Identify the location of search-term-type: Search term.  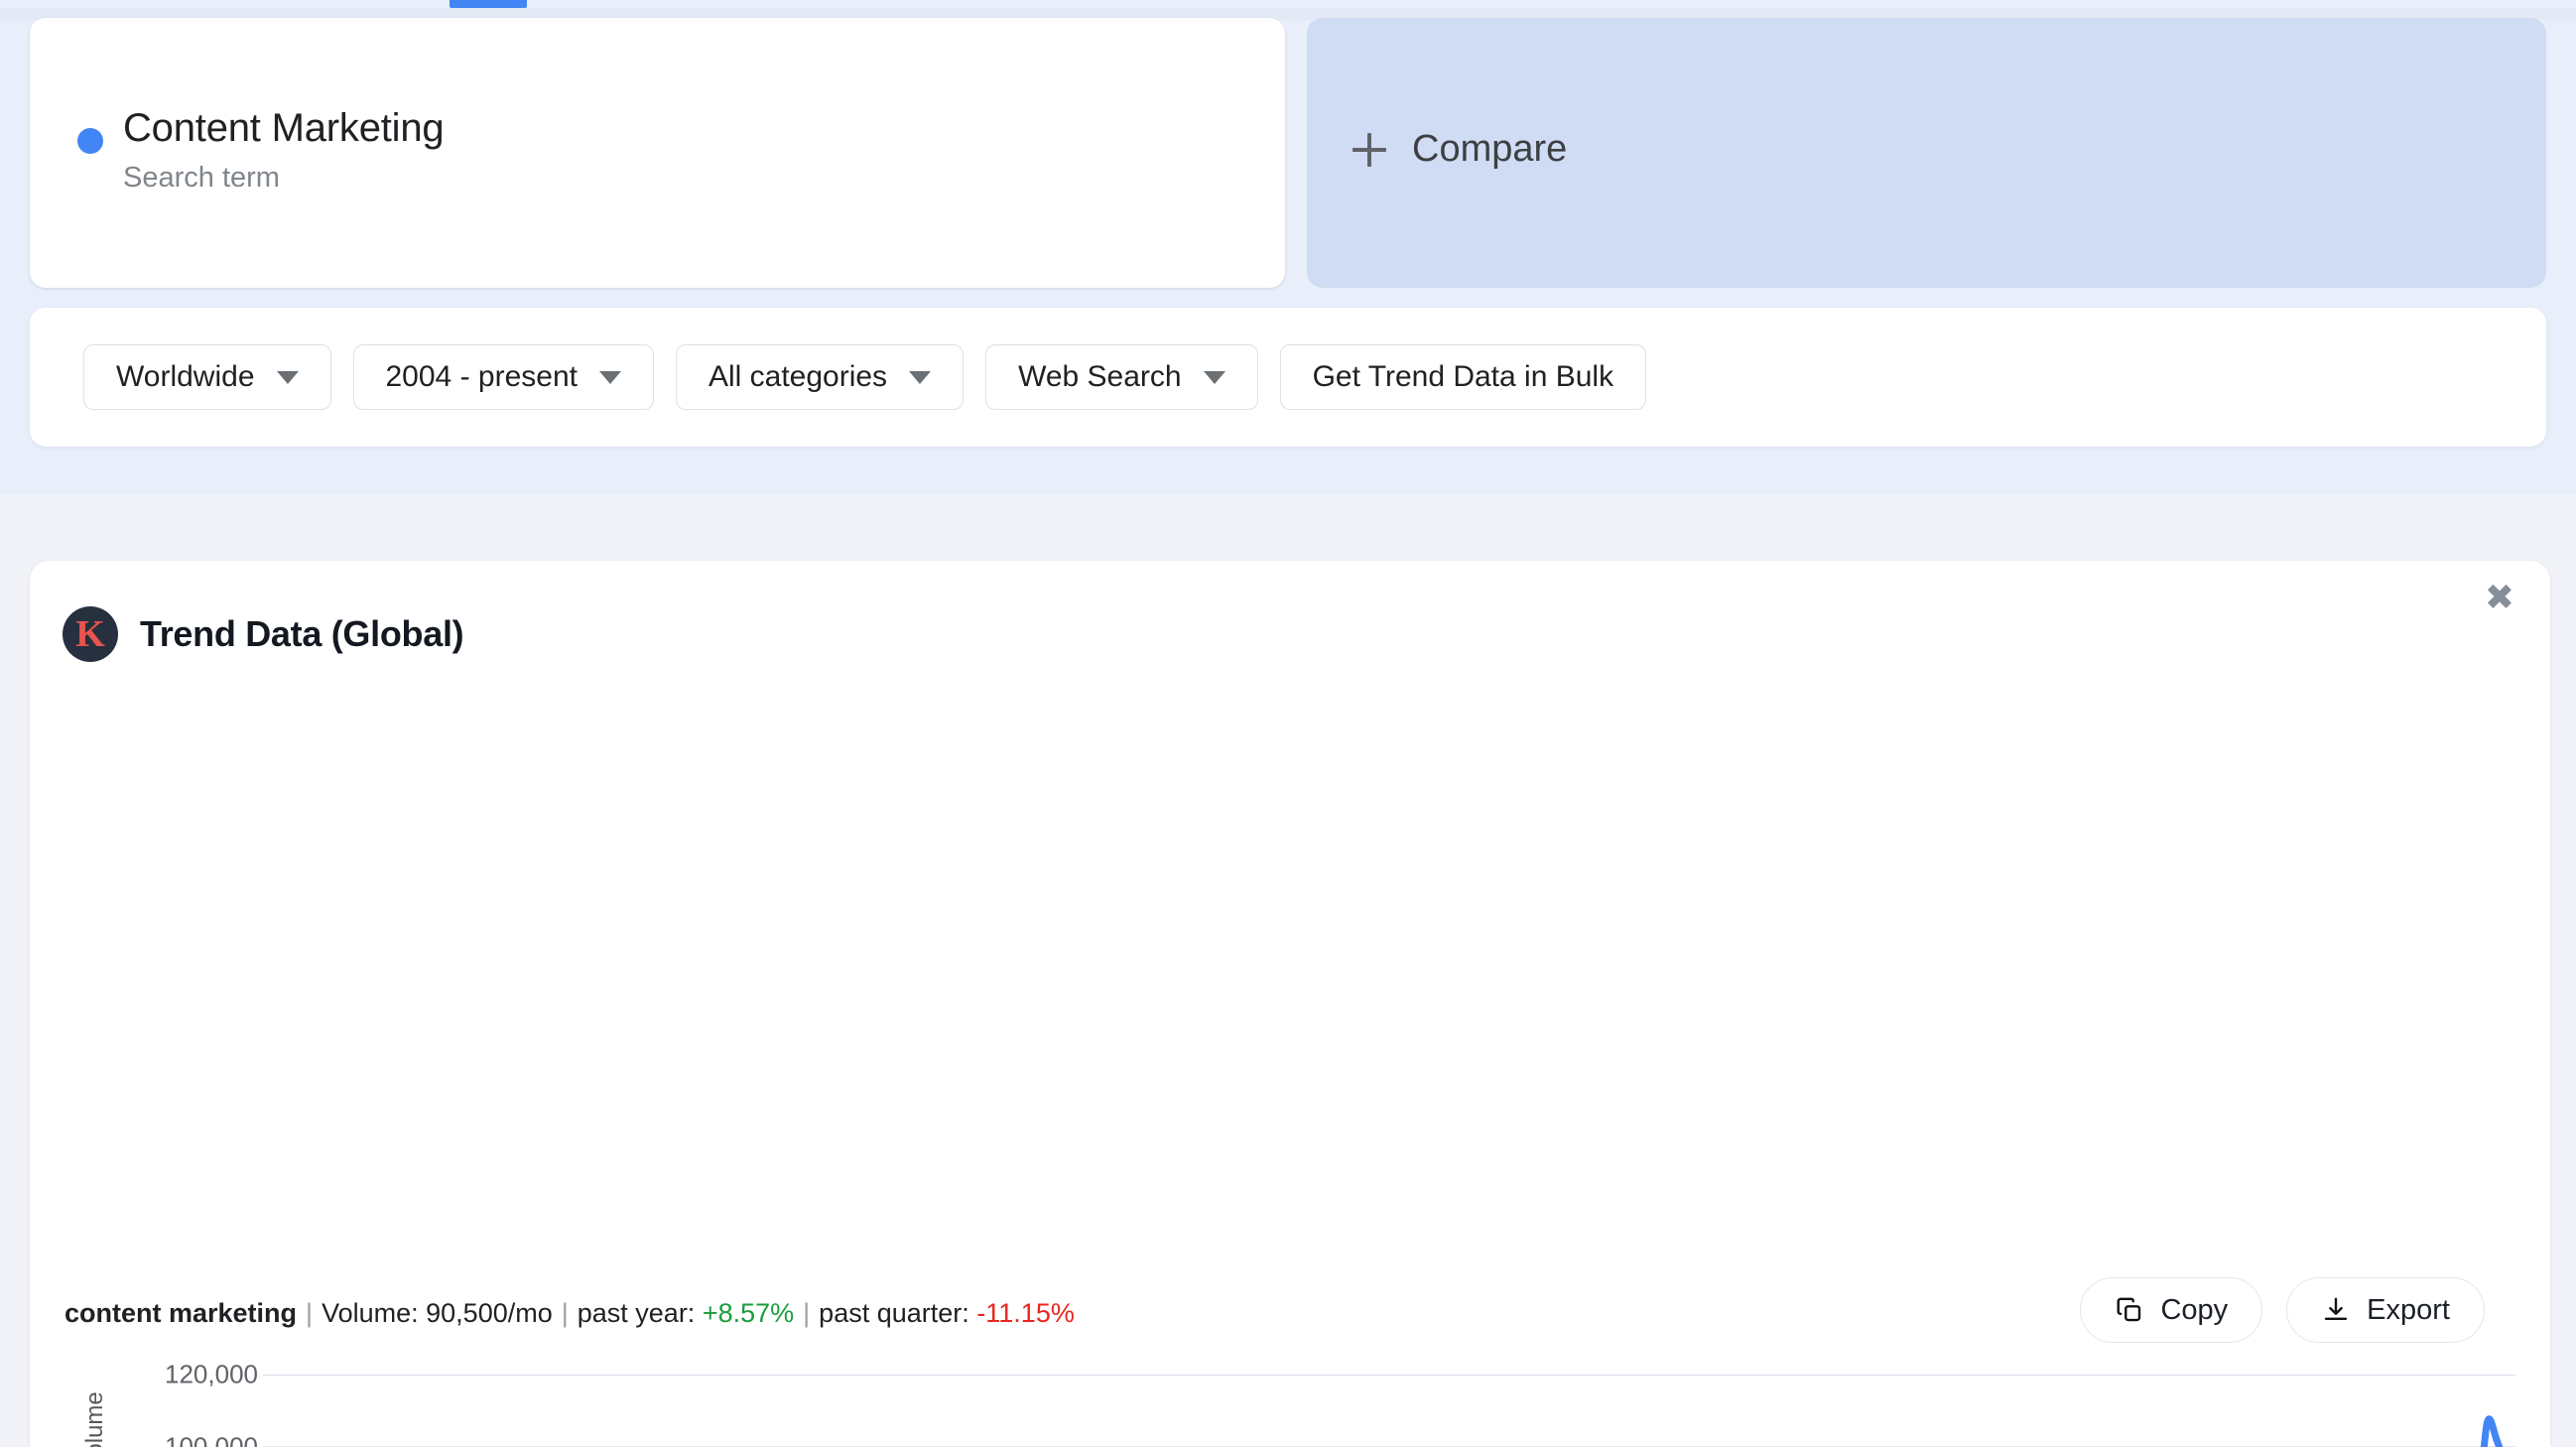
(202, 178).